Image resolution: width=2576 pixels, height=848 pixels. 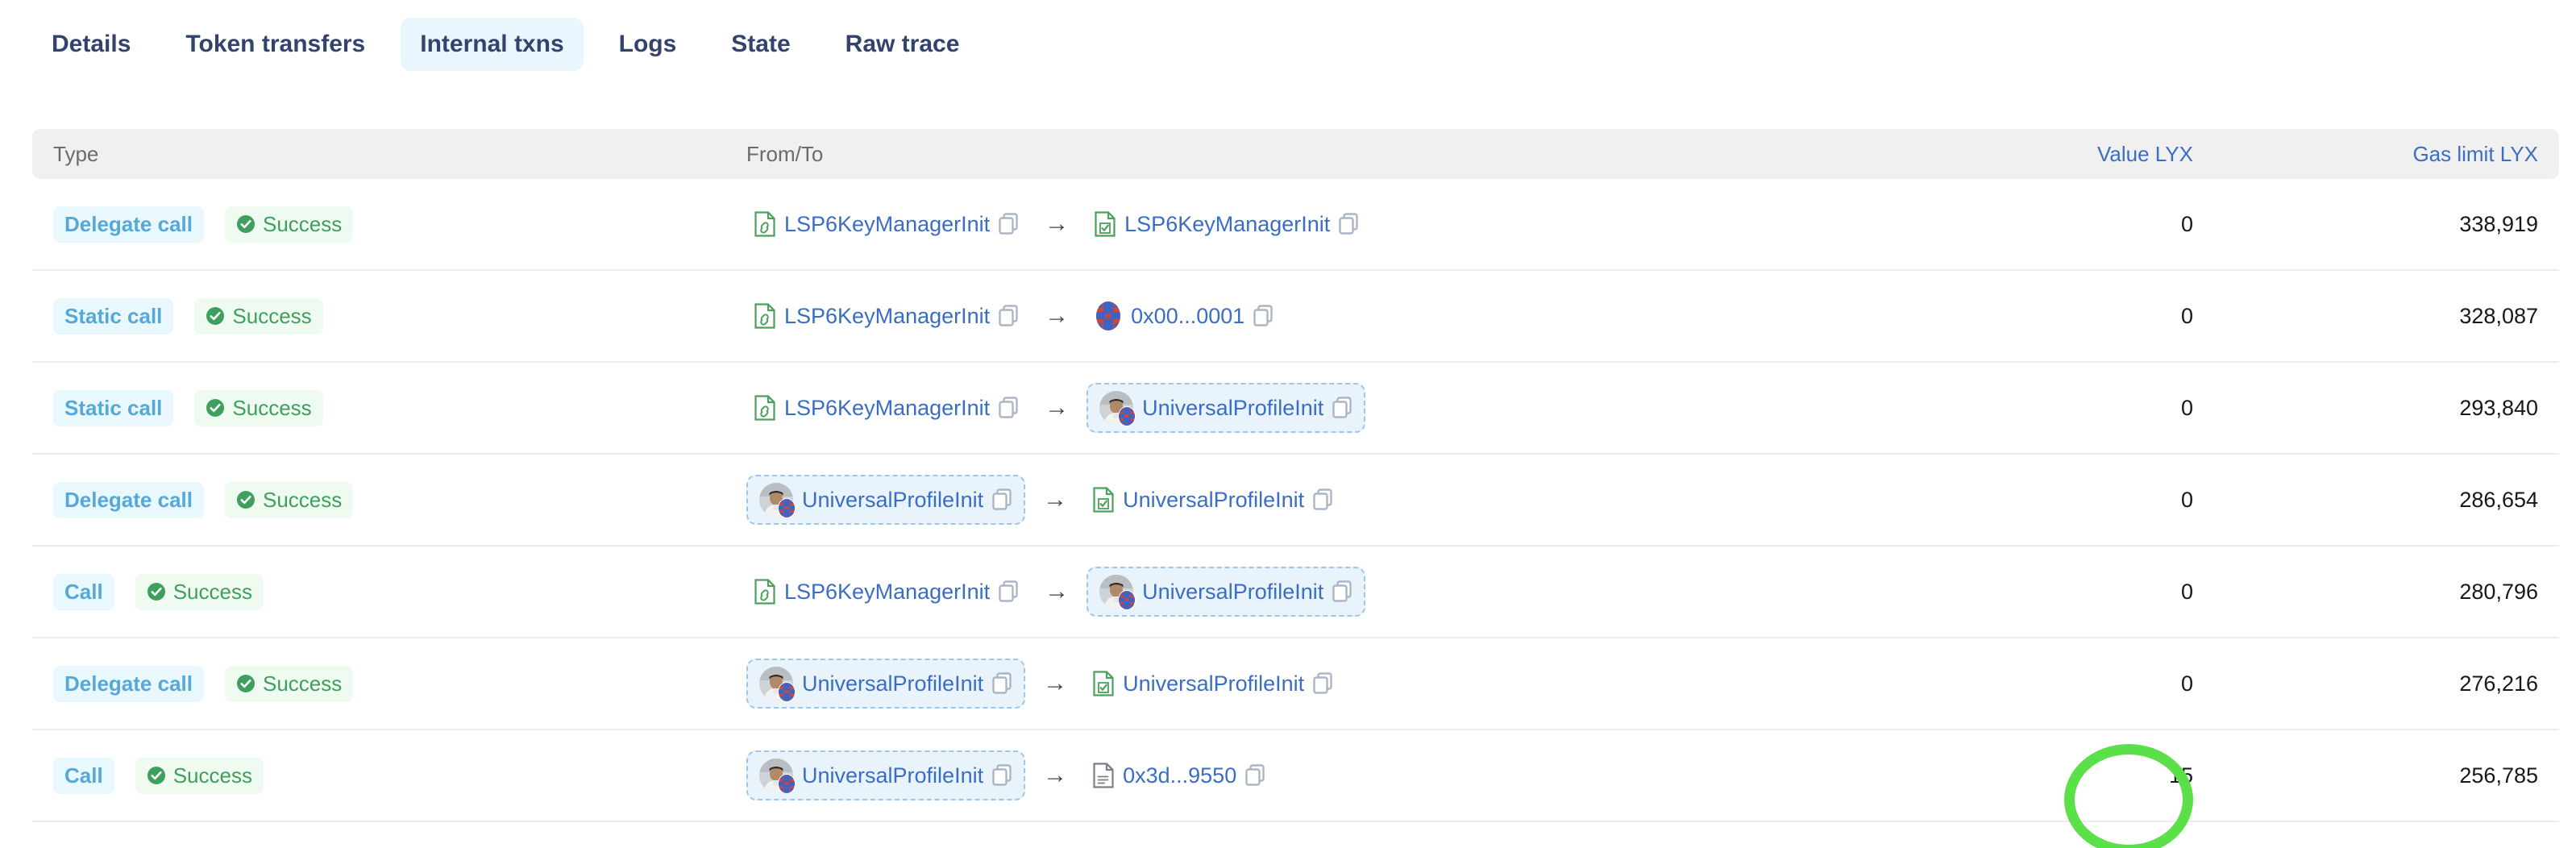 I want to click on to-entity-label: 0x00...0001, so click(x=1187, y=316).